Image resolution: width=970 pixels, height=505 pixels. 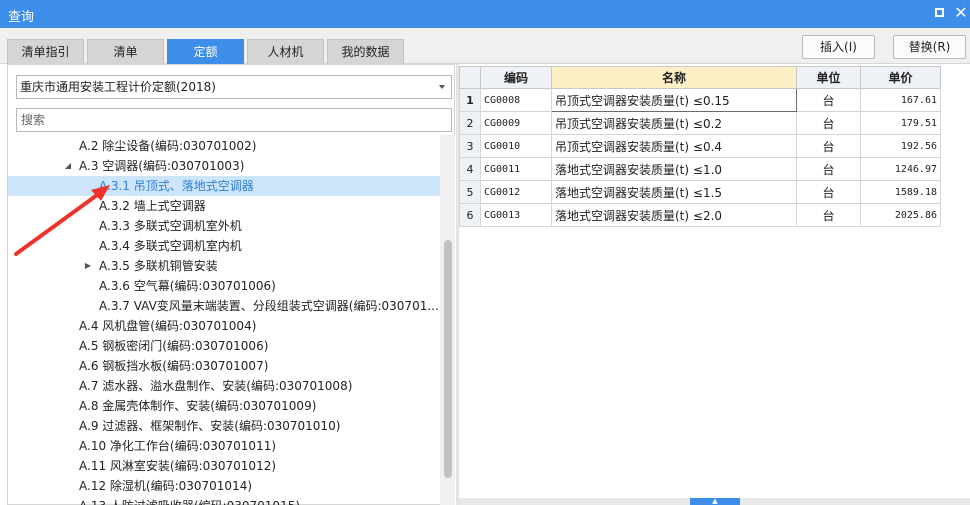 What do you see at coordinates (674, 146) in the screenshot?
I see `cell-name: 吊顶式空调器安装质量(t) ≤0.4` at bounding box center [674, 146].